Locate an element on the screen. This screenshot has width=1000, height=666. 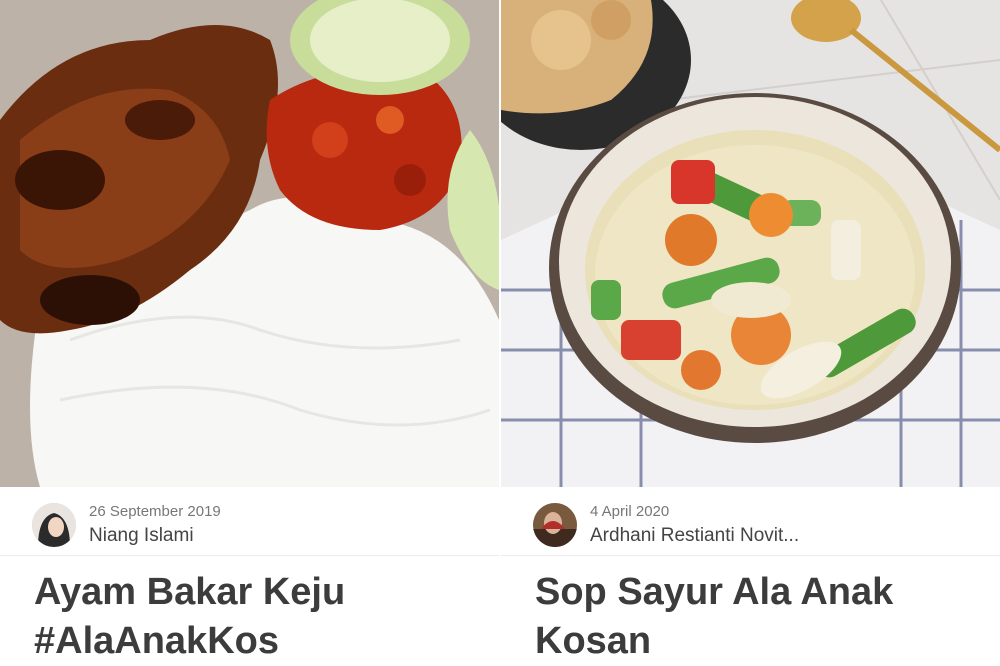
recipe-title-line: Ayam Bakar Keju is located at coordinates (190, 592).